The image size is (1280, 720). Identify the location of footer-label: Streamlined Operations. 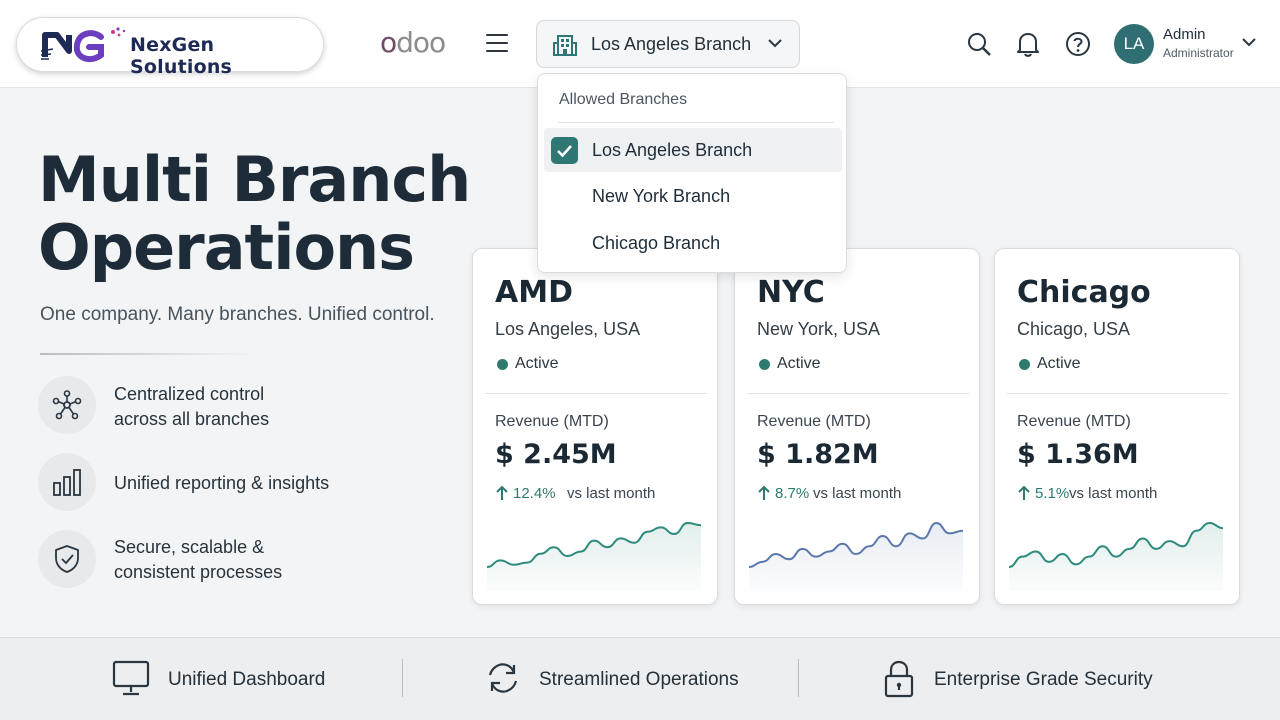
(639, 679).